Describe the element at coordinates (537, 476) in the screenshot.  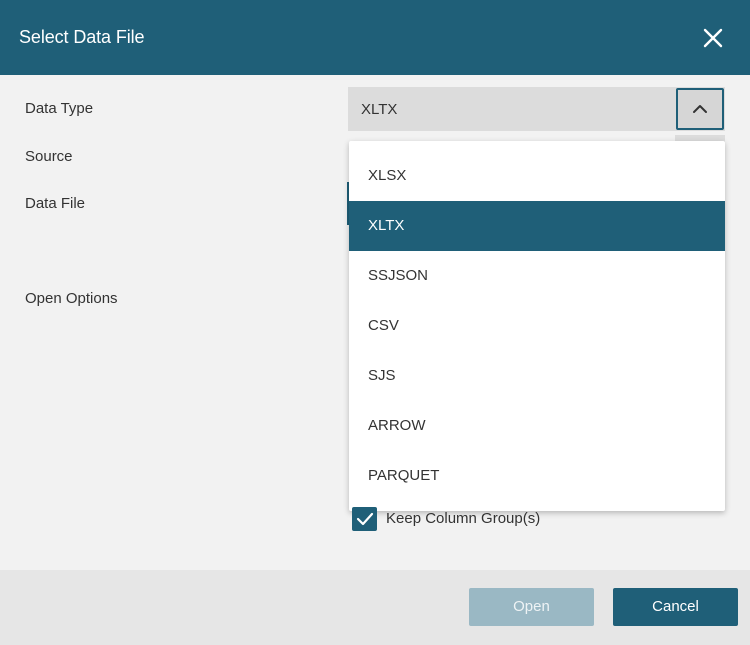
I see `dropdown-option-parquet: PARQUET` at that location.